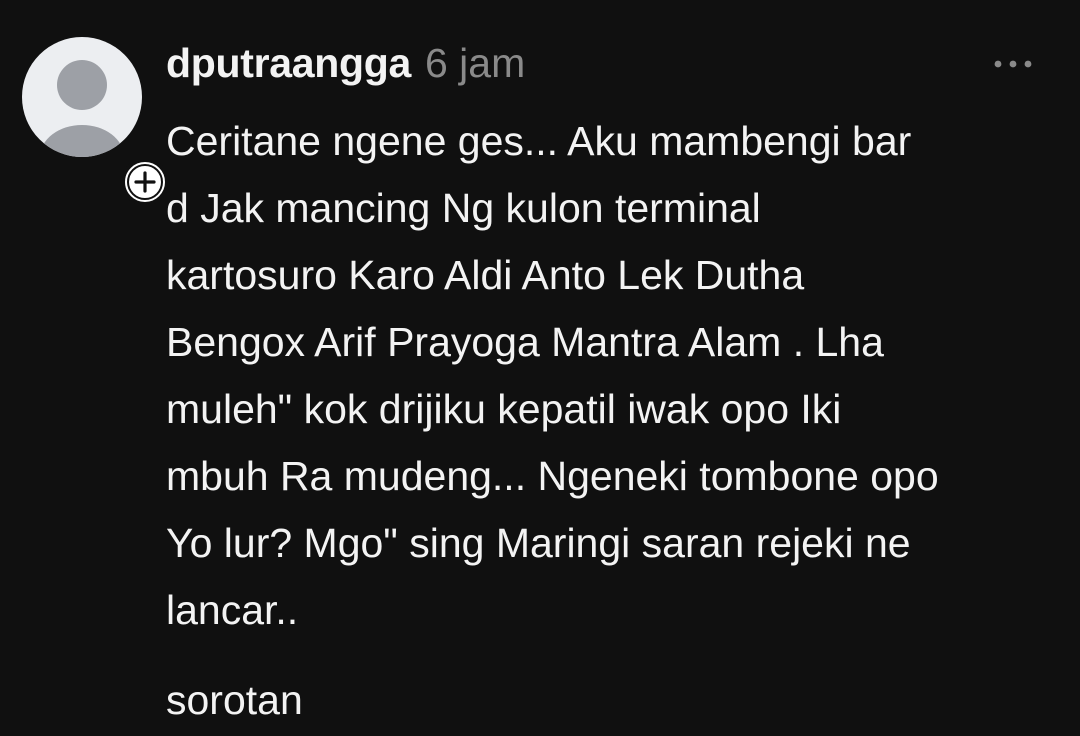  What do you see at coordinates (82, 108) in the screenshot?
I see `default-avatar-icon` at bounding box center [82, 108].